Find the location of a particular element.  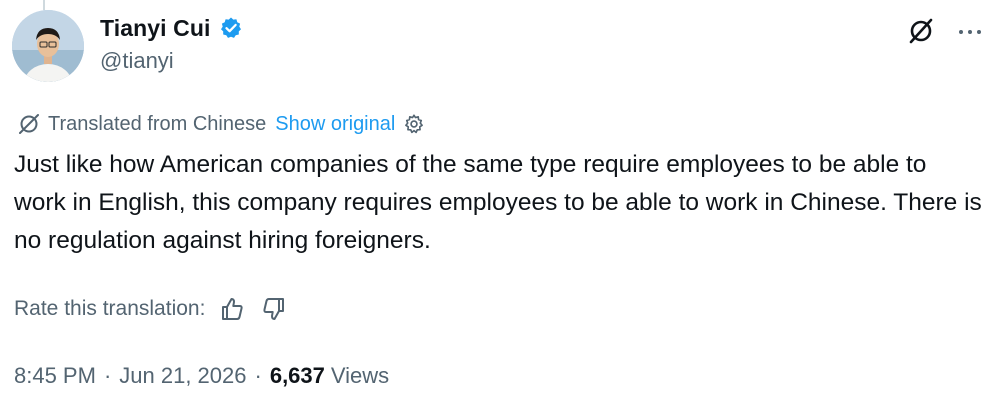

author-display-name: Tianyi Cui is located at coordinates (155, 28).